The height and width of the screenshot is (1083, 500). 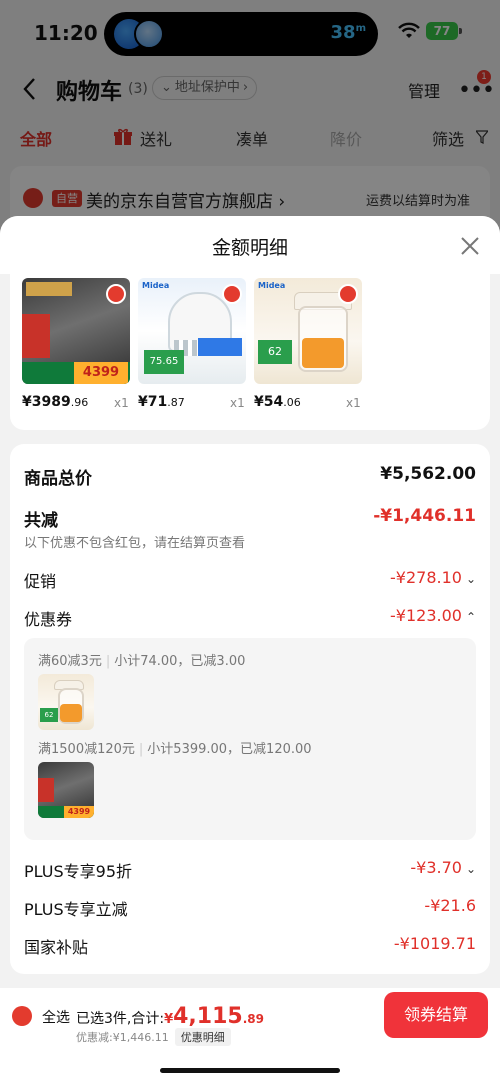 I want to click on discount-detail-button: 优惠明细, so click(x=202, y=1037).